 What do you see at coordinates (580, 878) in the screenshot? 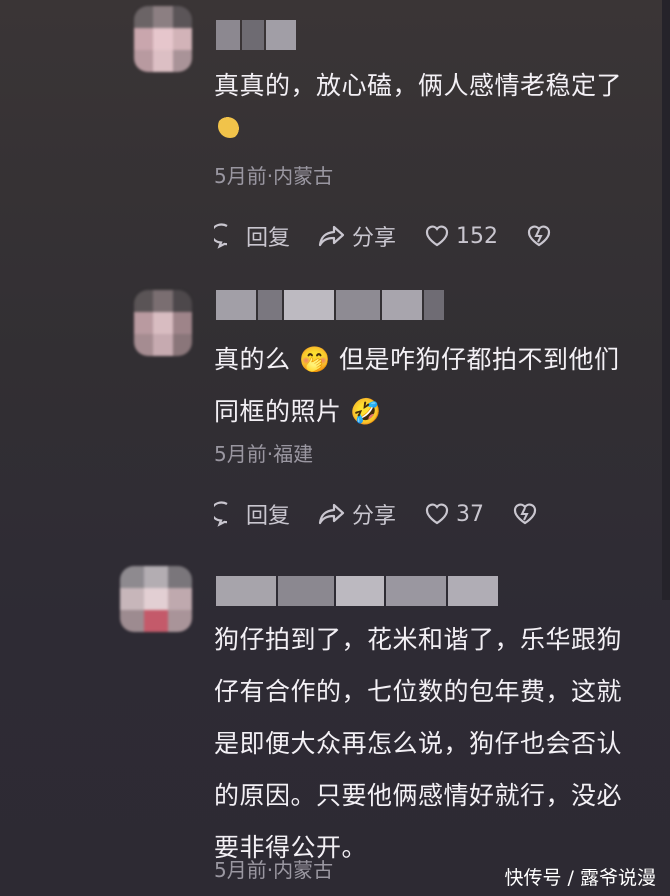
I see `watermark: 快传号 / 露爷说漫` at bounding box center [580, 878].